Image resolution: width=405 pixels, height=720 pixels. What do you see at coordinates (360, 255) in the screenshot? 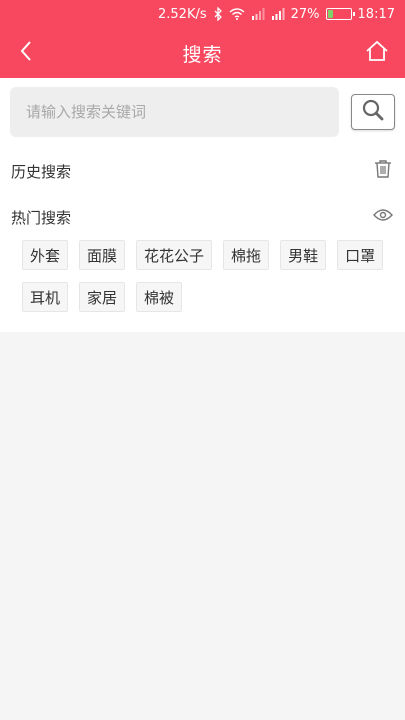
I see `hot-tag: 口罩` at bounding box center [360, 255].